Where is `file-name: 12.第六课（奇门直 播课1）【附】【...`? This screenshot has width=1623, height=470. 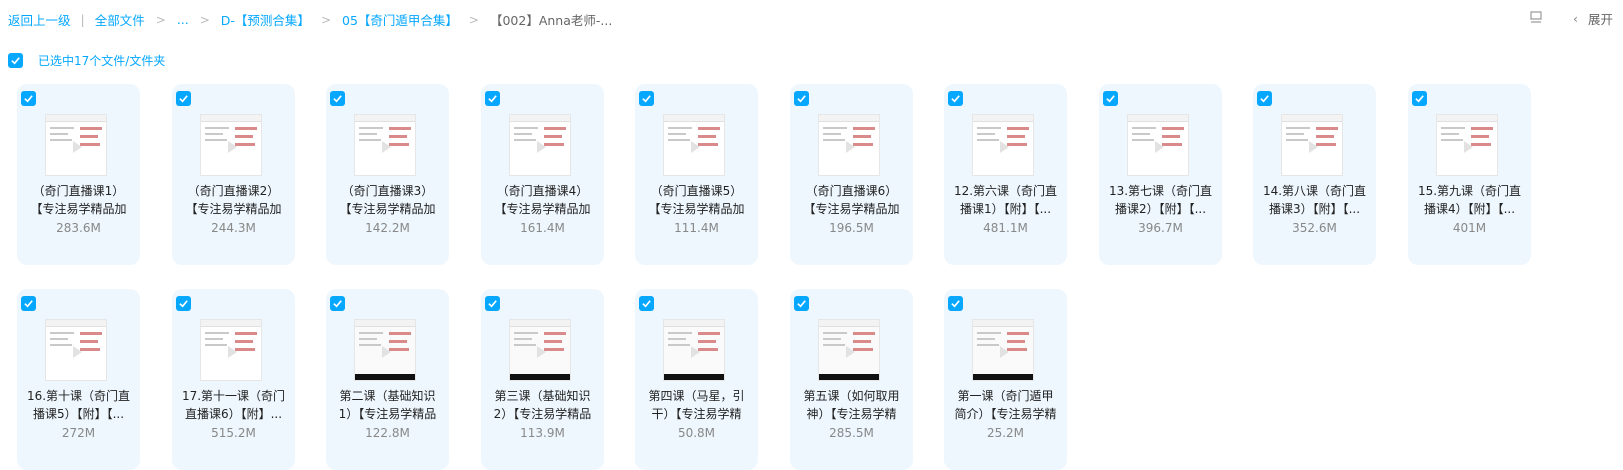
file-name: 12.第六课（奇门直 播课1）【附】【... is located at coordinates (1005, 200).